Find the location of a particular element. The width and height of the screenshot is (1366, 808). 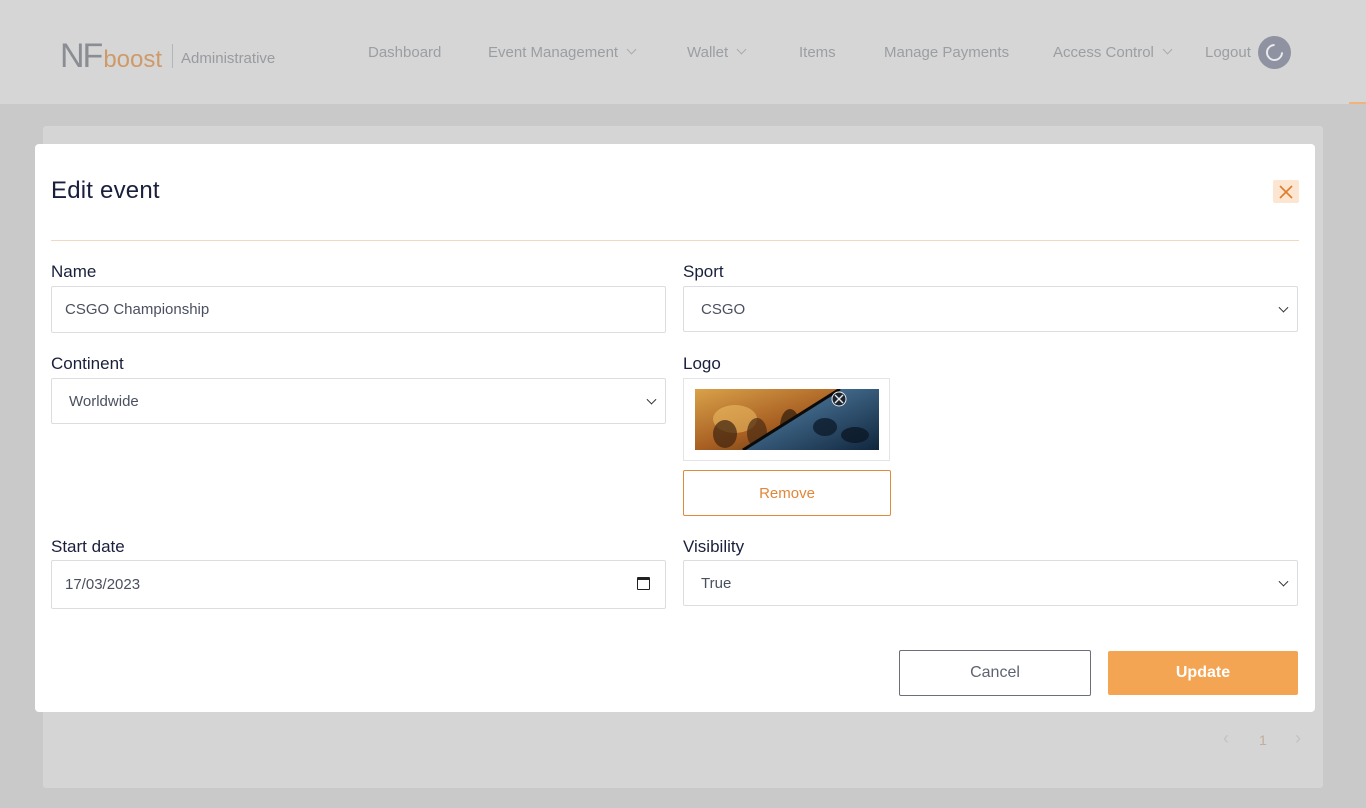

logo-preview is located at coordinates (786, 419).